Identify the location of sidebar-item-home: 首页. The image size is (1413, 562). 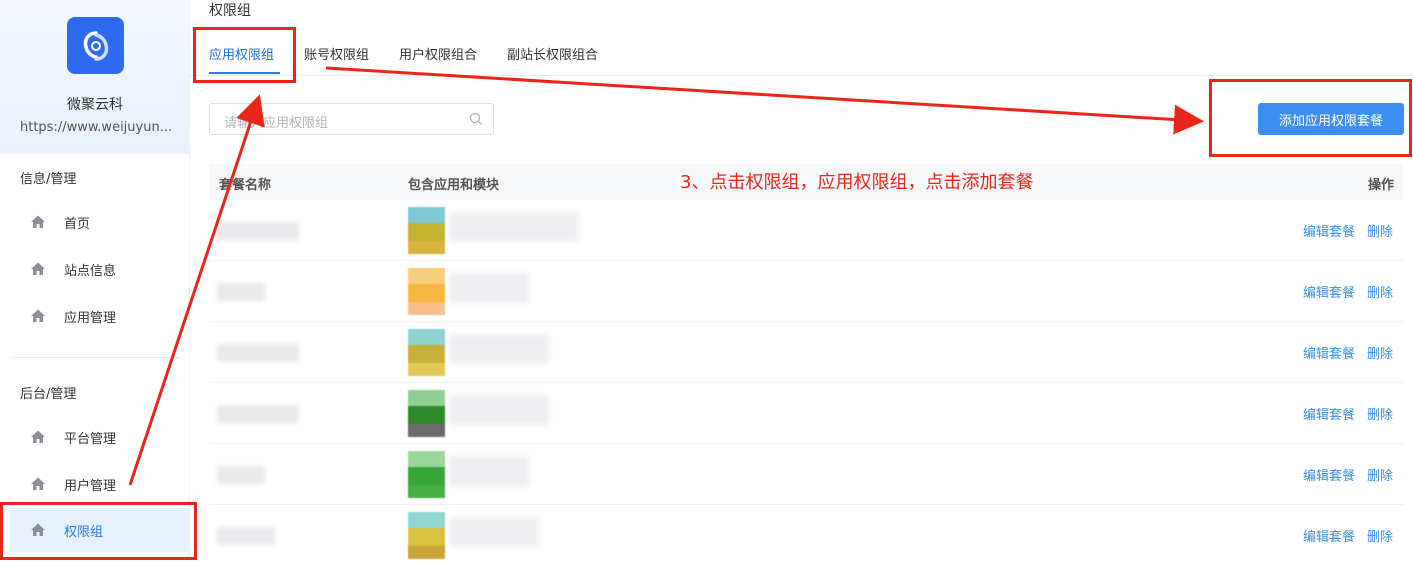
(100, 222).